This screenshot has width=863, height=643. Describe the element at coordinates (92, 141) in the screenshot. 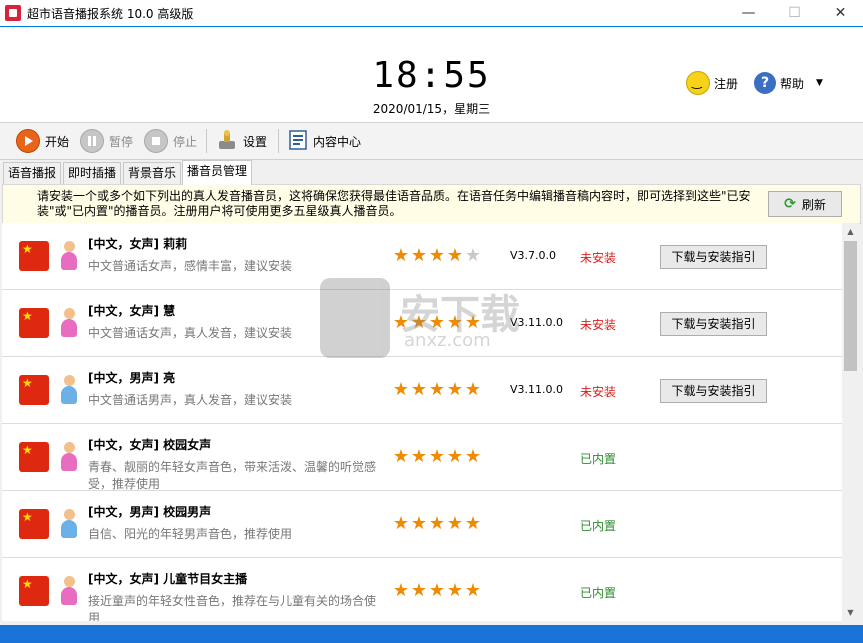

I see `pause-icon` at that location.